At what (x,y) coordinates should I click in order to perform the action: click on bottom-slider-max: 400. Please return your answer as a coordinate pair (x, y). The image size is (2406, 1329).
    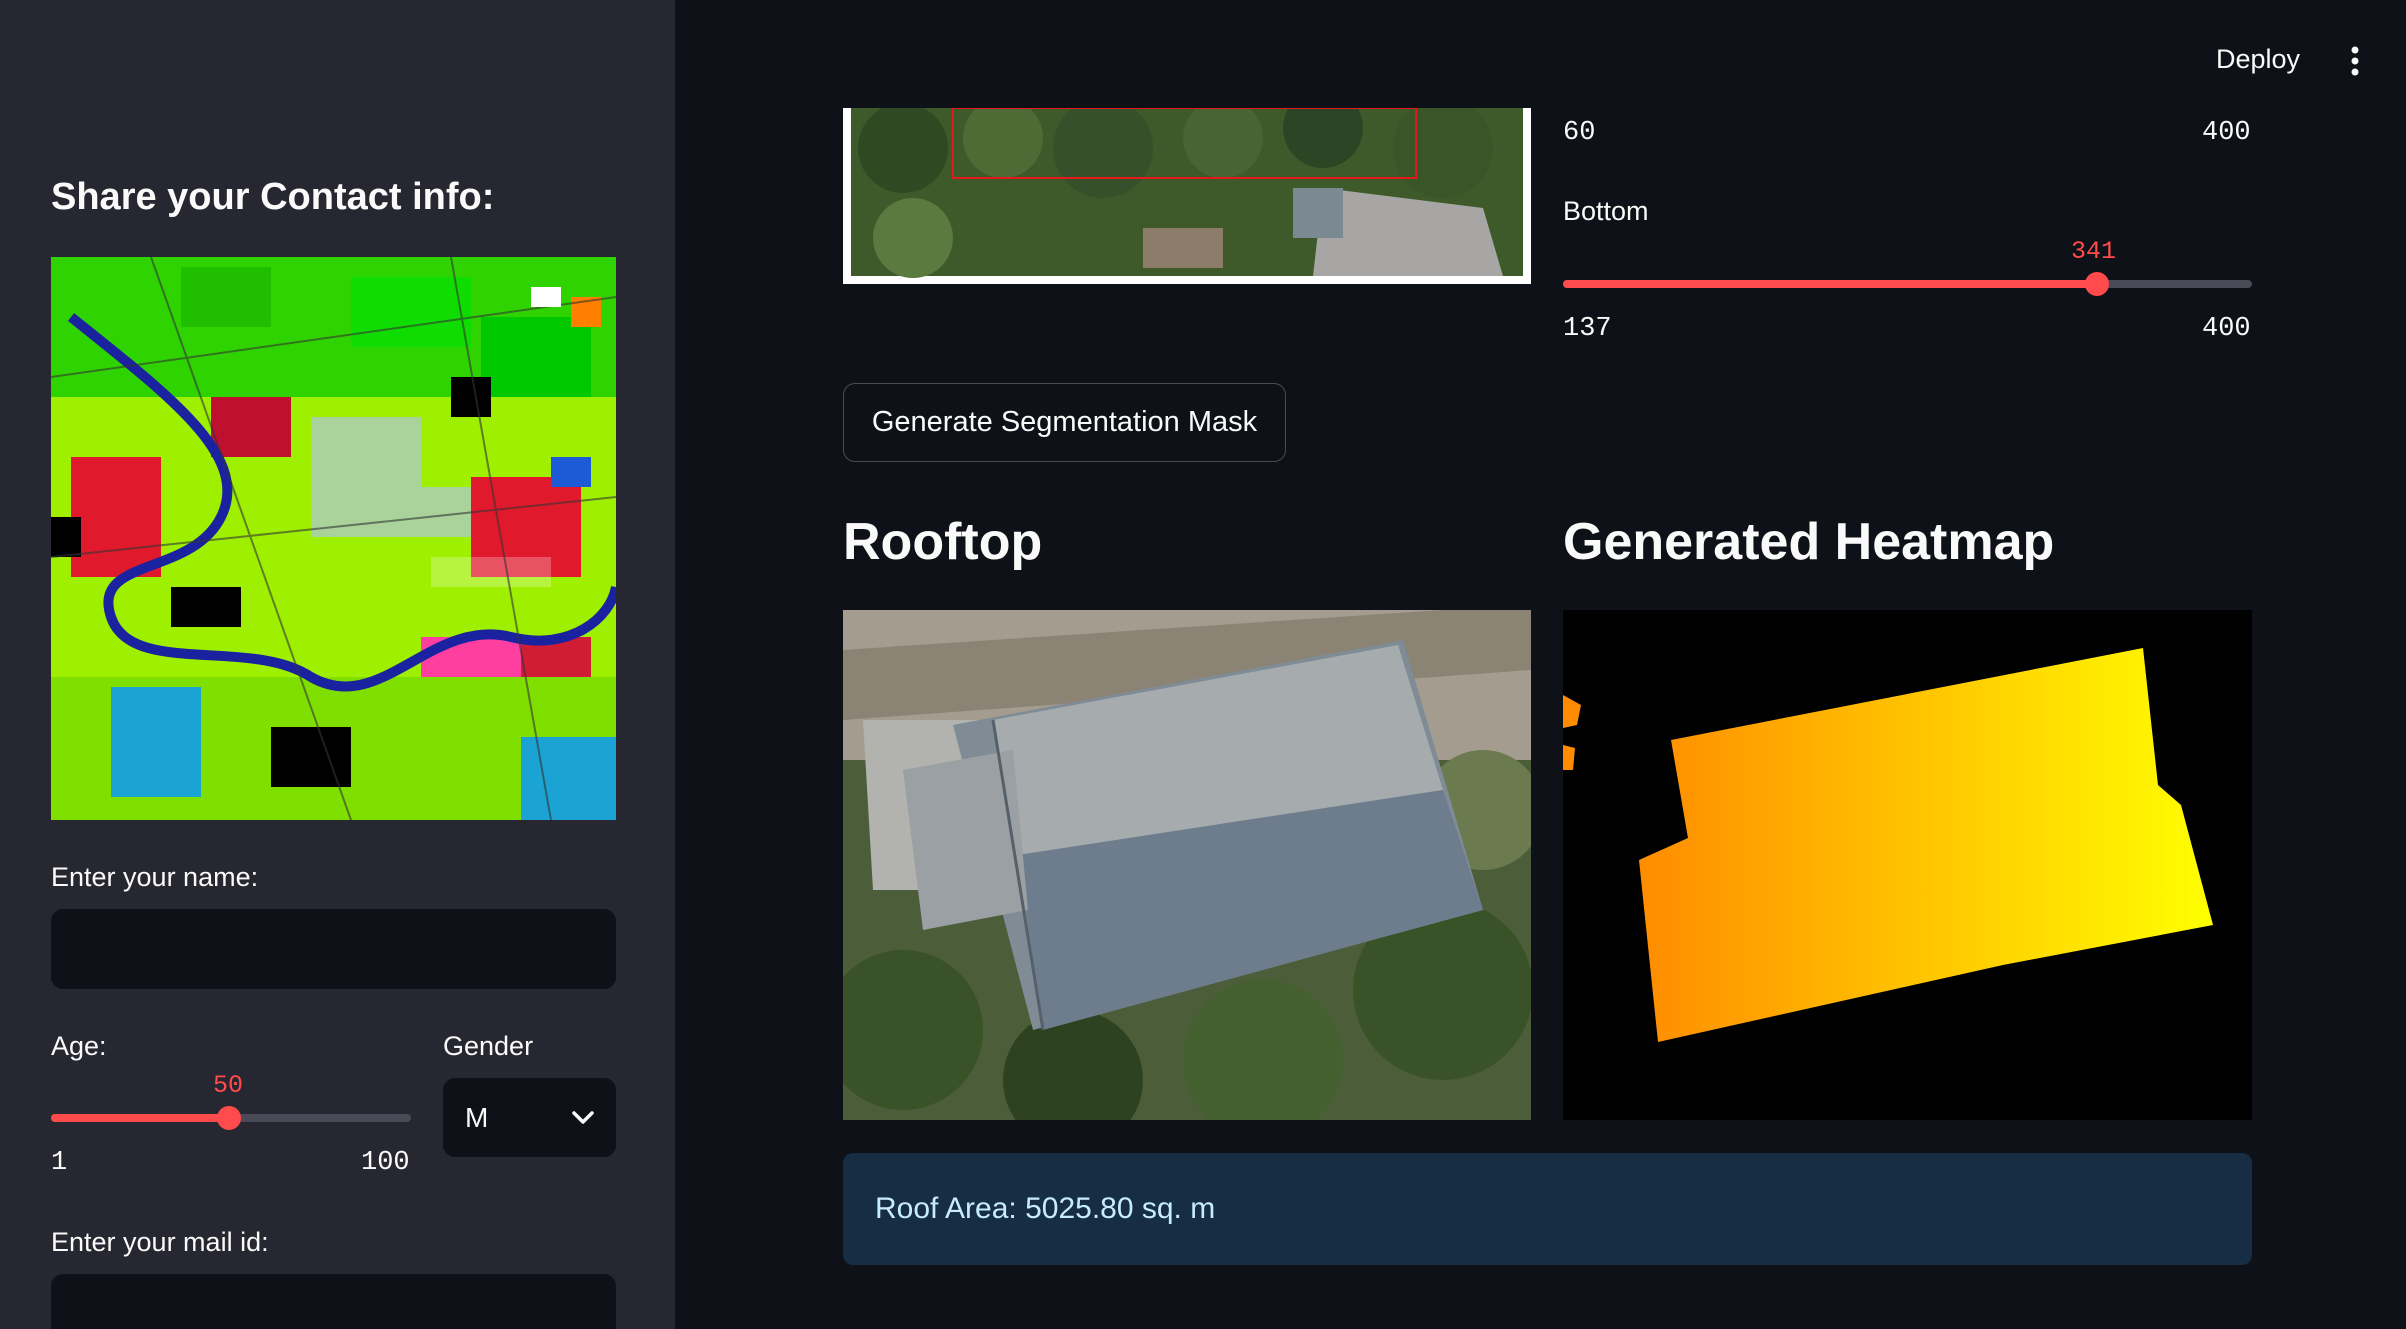
    Looking at the image, I should click on (2226, 329).